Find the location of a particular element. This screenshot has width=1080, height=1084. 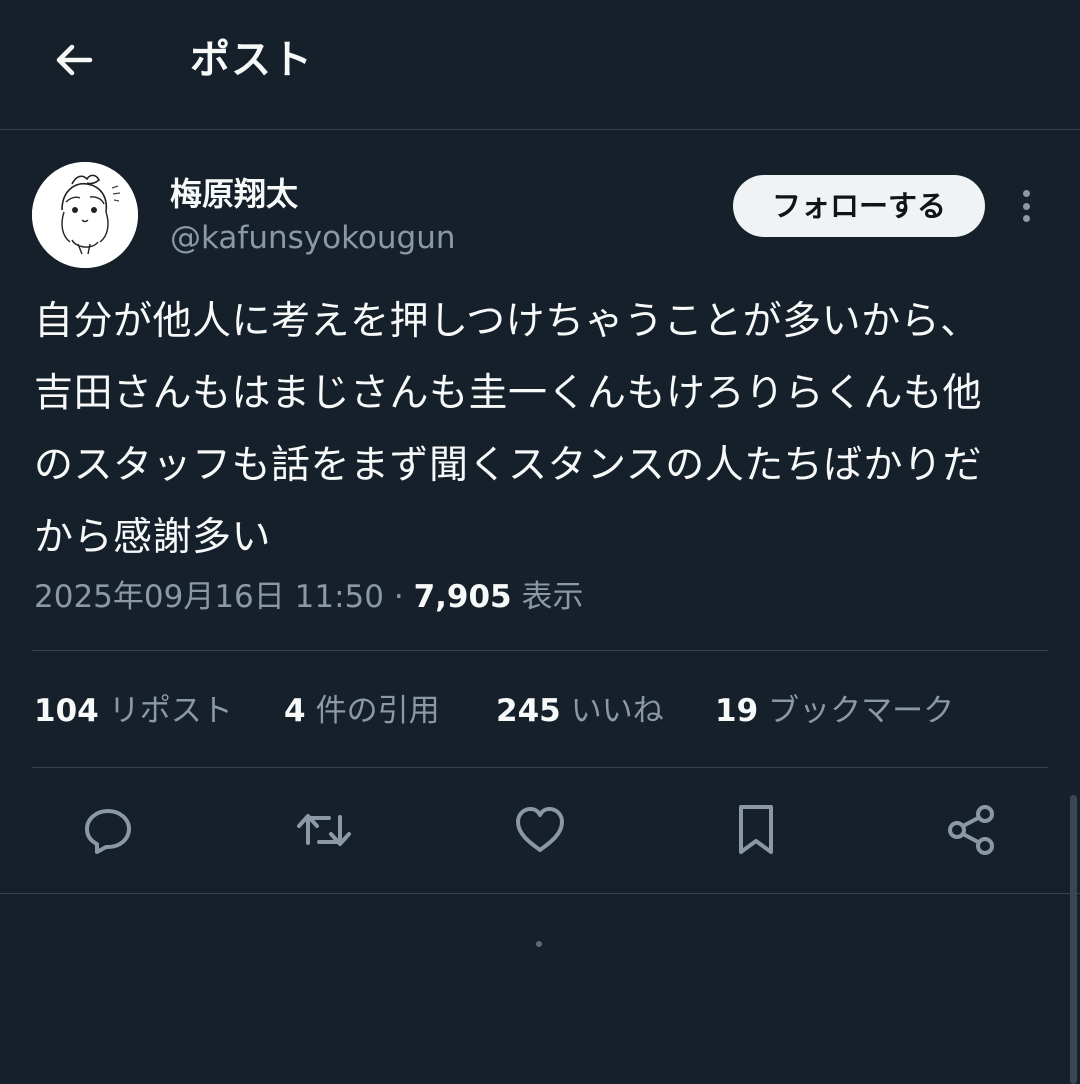

repost-button is located at coordinates (324, 830).